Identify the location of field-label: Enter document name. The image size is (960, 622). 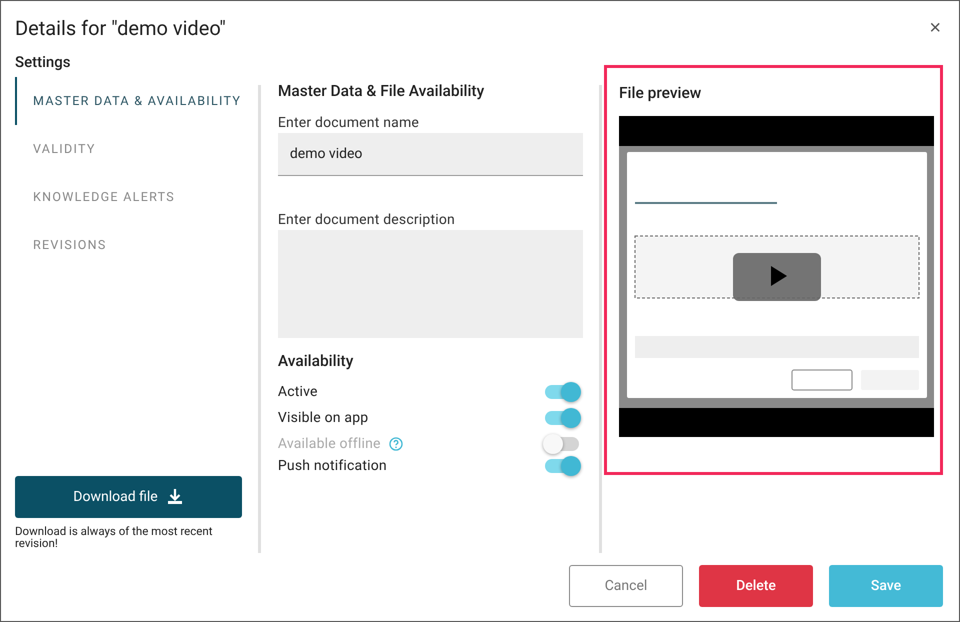
(349, 123).